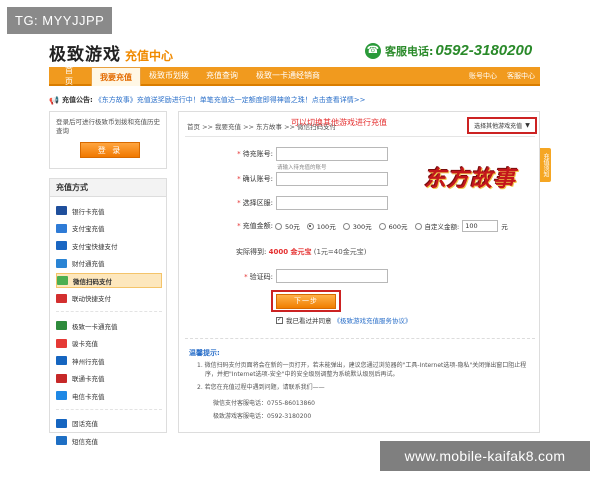 This screenshot has height=480, width=600. I want to click on alipay-icon, so click(61, 228).